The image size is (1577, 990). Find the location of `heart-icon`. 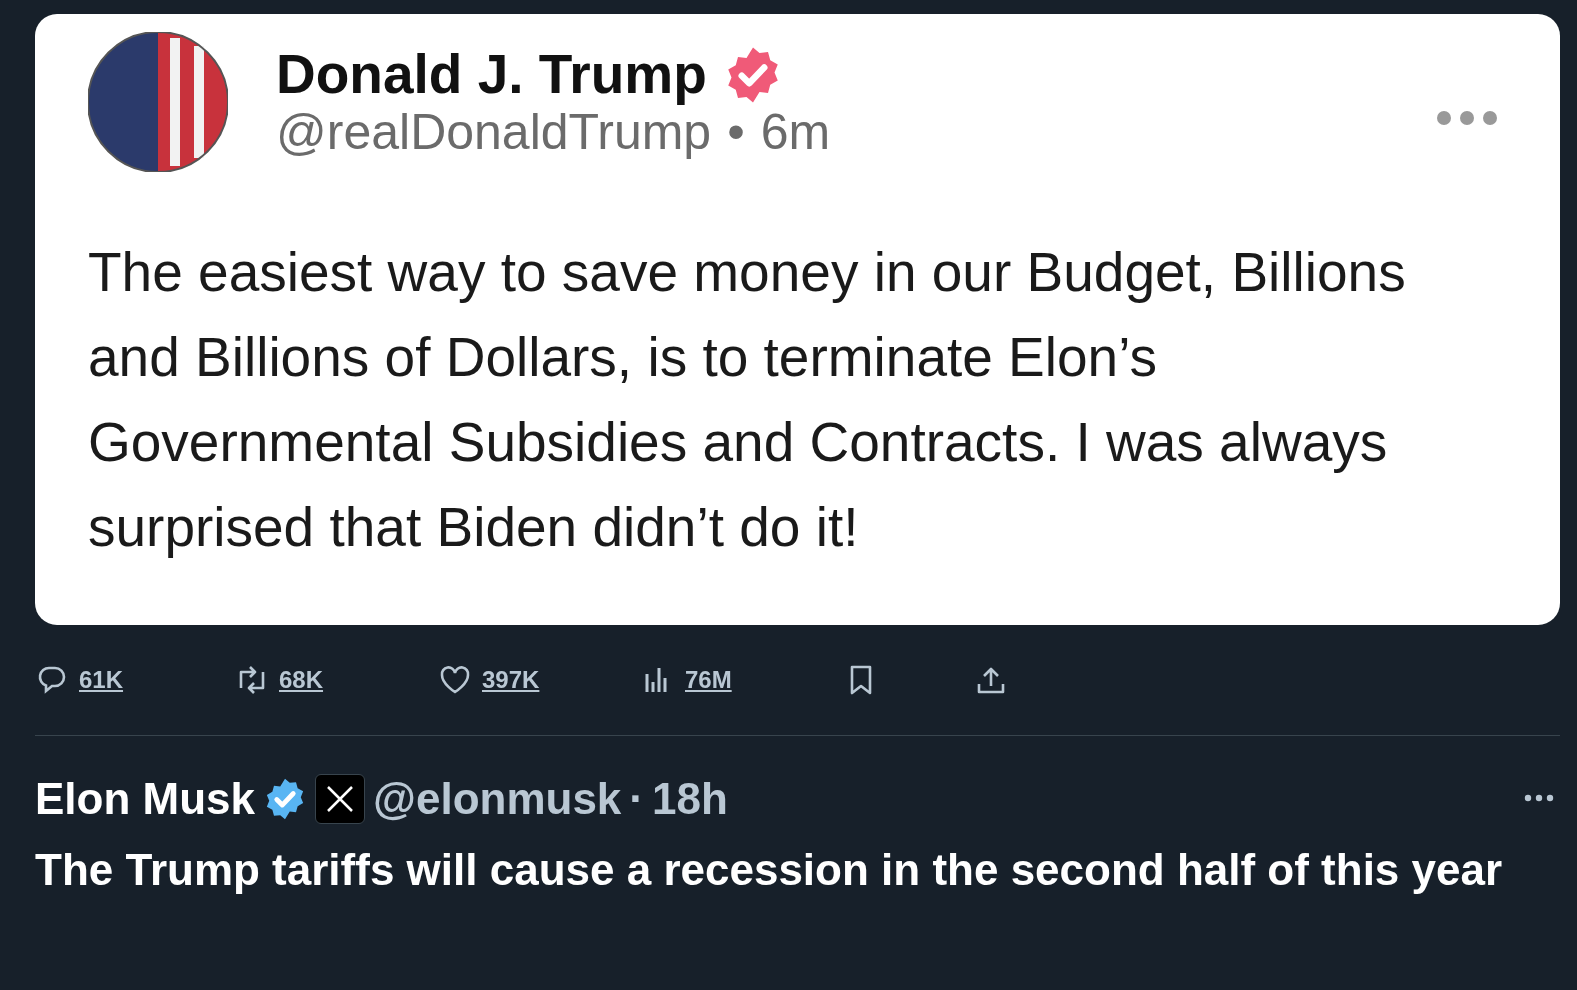

heart-icon is located at coordinates (455, 680).